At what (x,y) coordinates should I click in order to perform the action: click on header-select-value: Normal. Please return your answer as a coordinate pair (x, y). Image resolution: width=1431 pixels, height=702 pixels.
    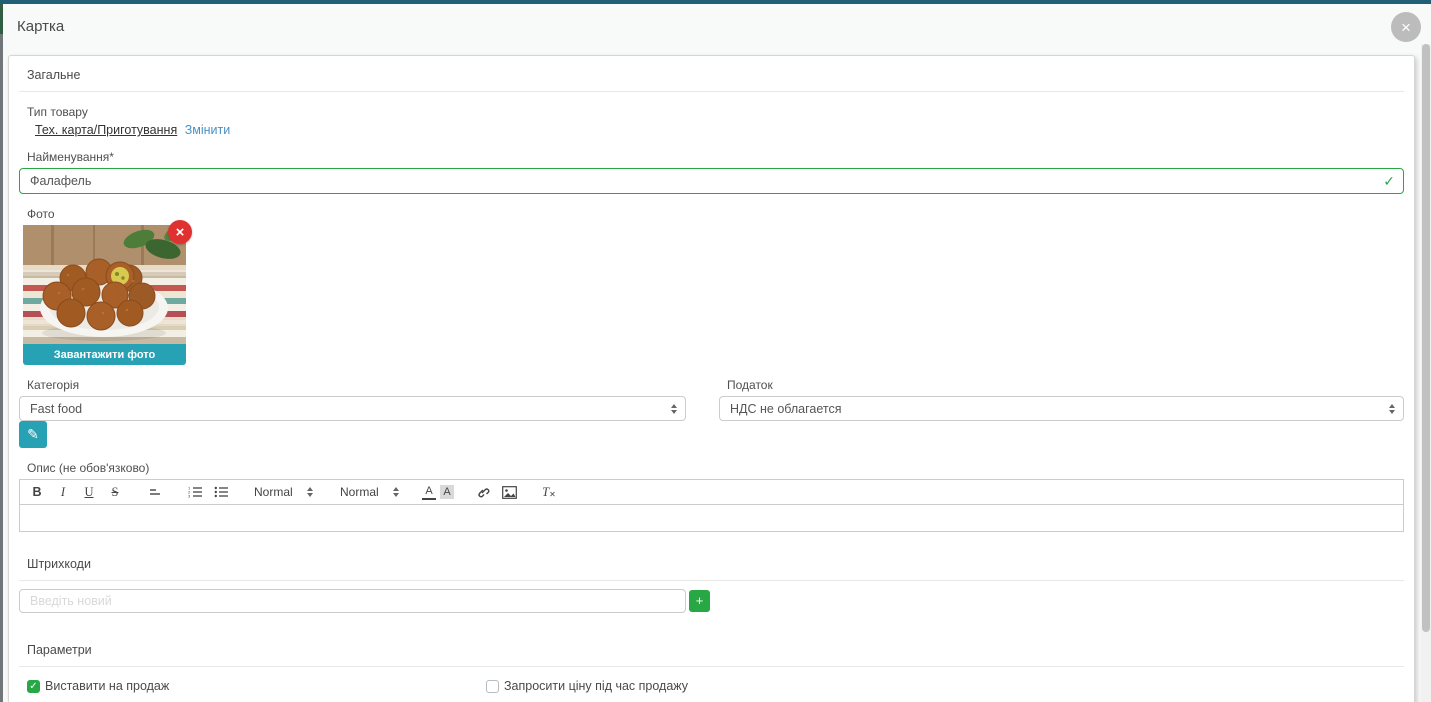
    Looking at the image, I should click on (359, 492).